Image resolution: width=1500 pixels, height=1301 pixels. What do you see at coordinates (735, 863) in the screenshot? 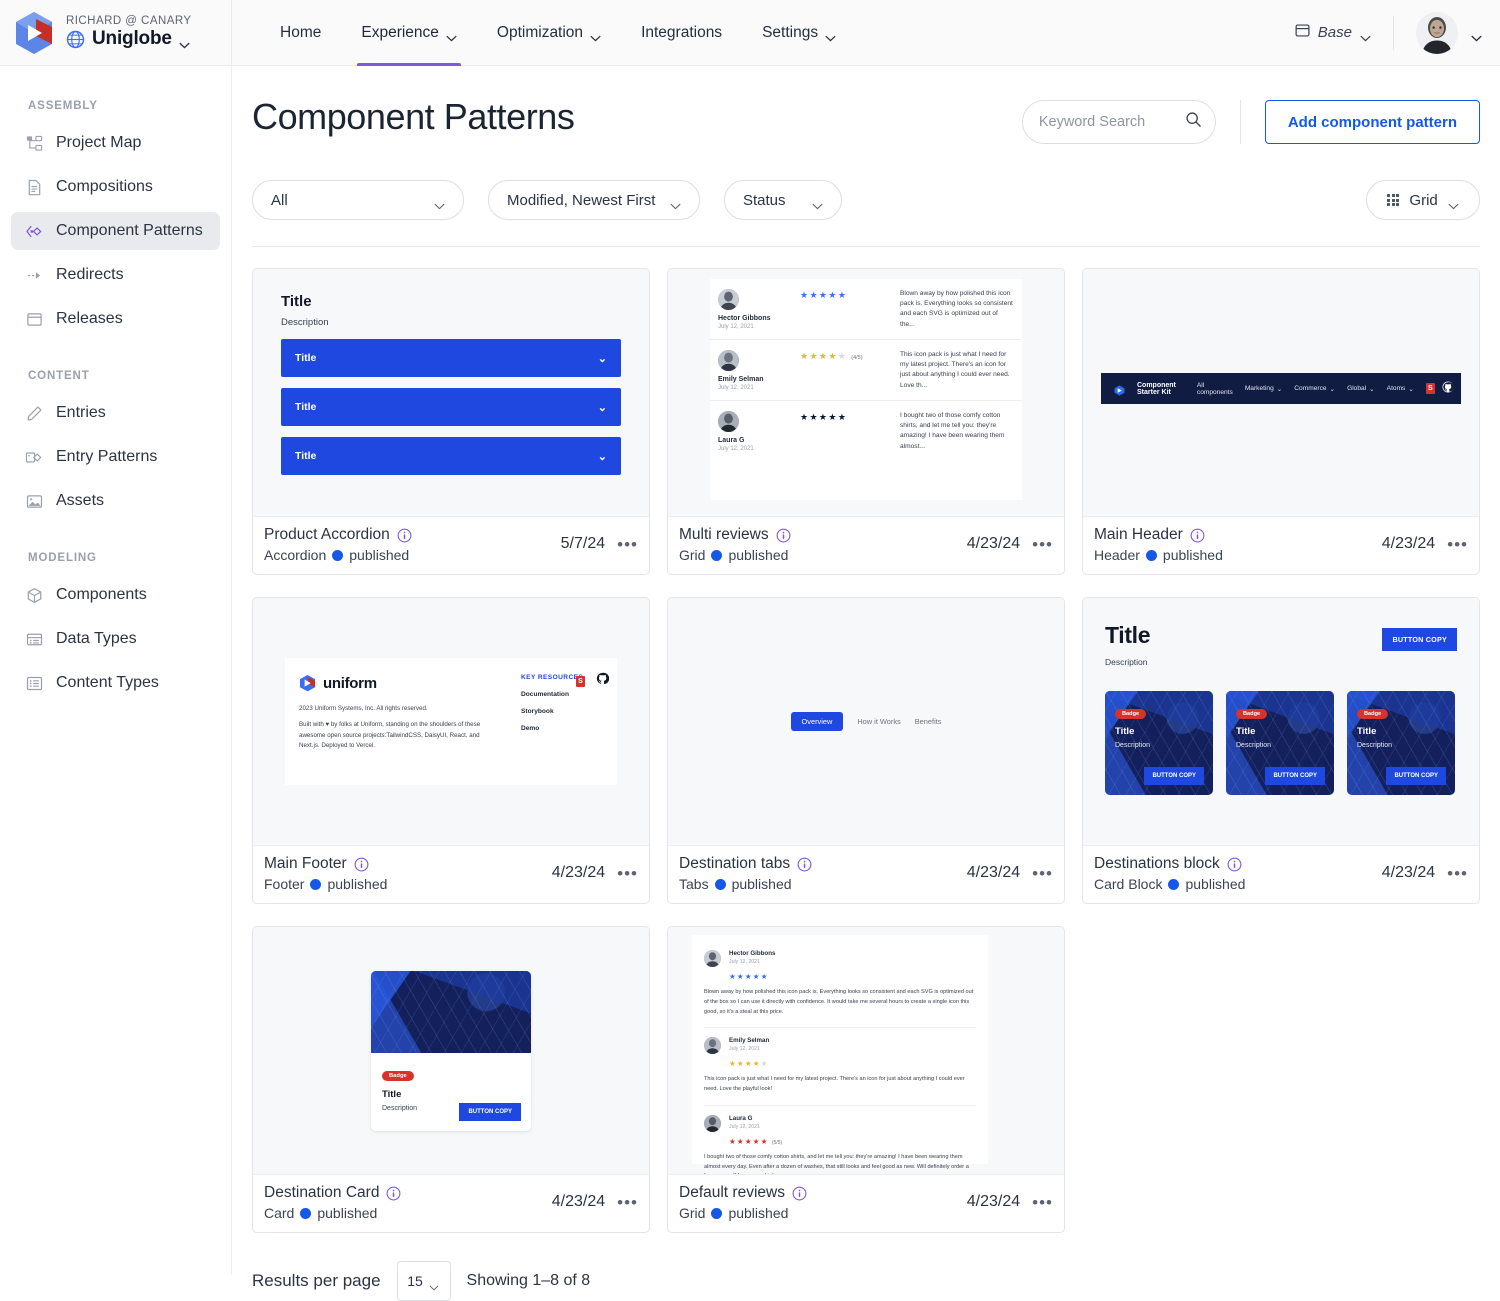
I see `pattern-name: Destination tabs` at bounding box center [735, 863].